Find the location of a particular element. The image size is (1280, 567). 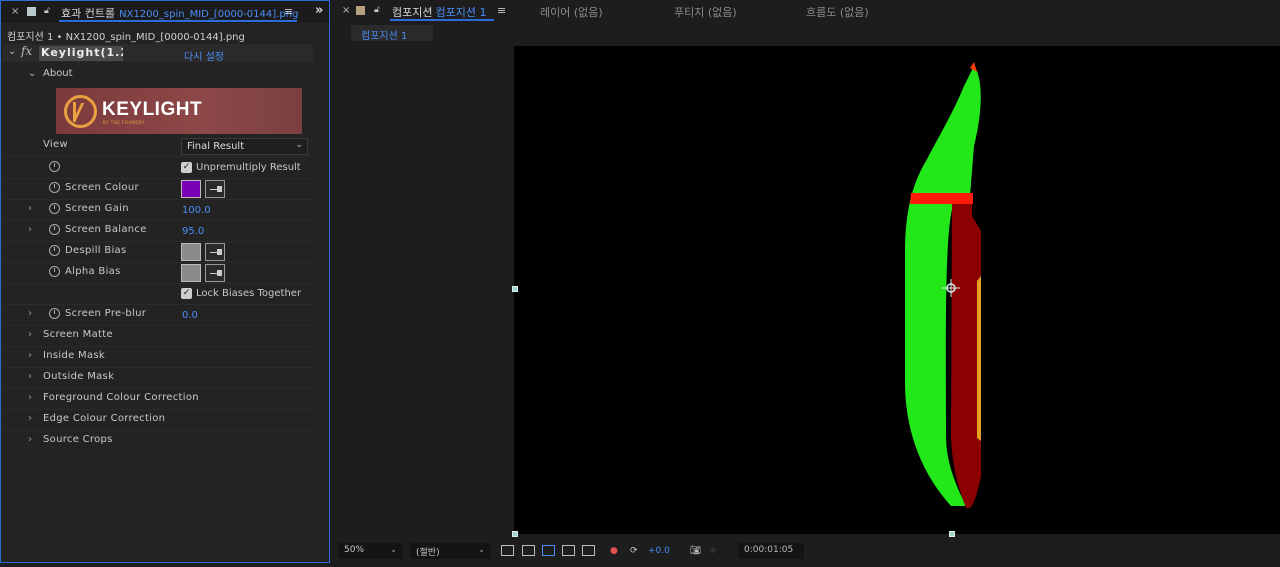

object-orange-edge is located at coordinates (979, 358).